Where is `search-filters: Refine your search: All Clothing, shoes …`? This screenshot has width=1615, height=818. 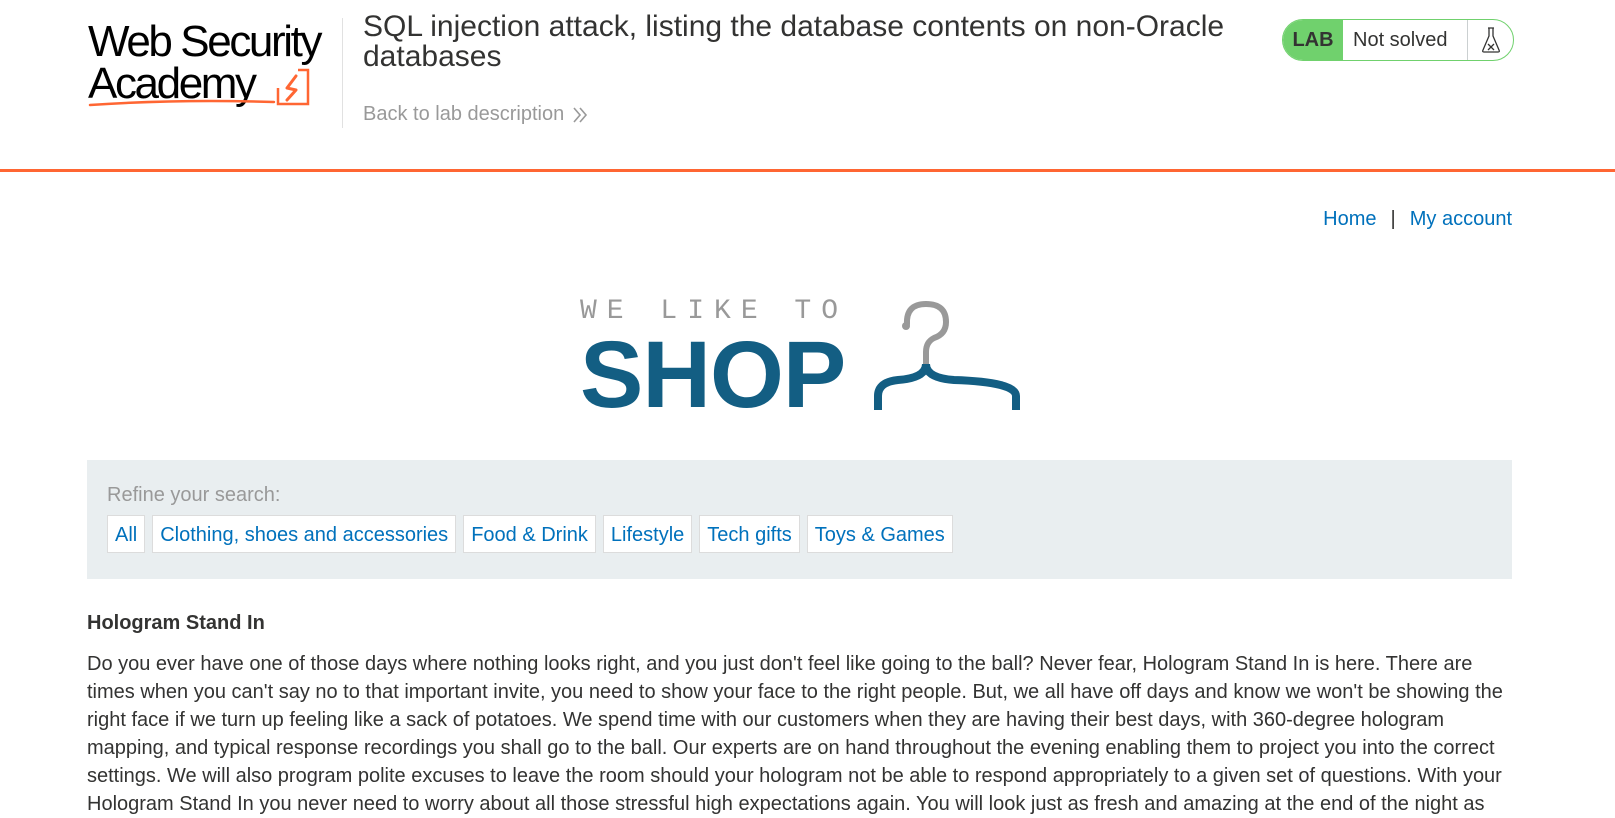
search-filters: Refine your search: All Clothing, shoes … is located at coordinates (799, 519).